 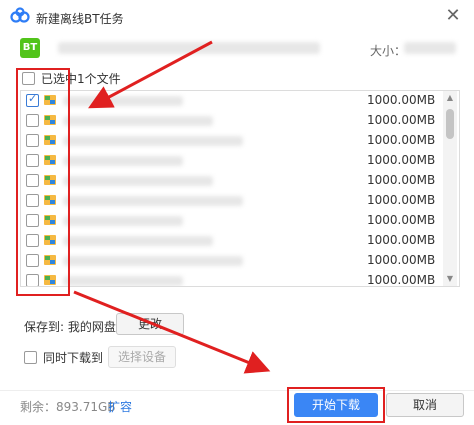 What do you see at coordinates (430, 48) in the screenshot?
I see `torrent-size-blurred` at bounding box center [430, 48].